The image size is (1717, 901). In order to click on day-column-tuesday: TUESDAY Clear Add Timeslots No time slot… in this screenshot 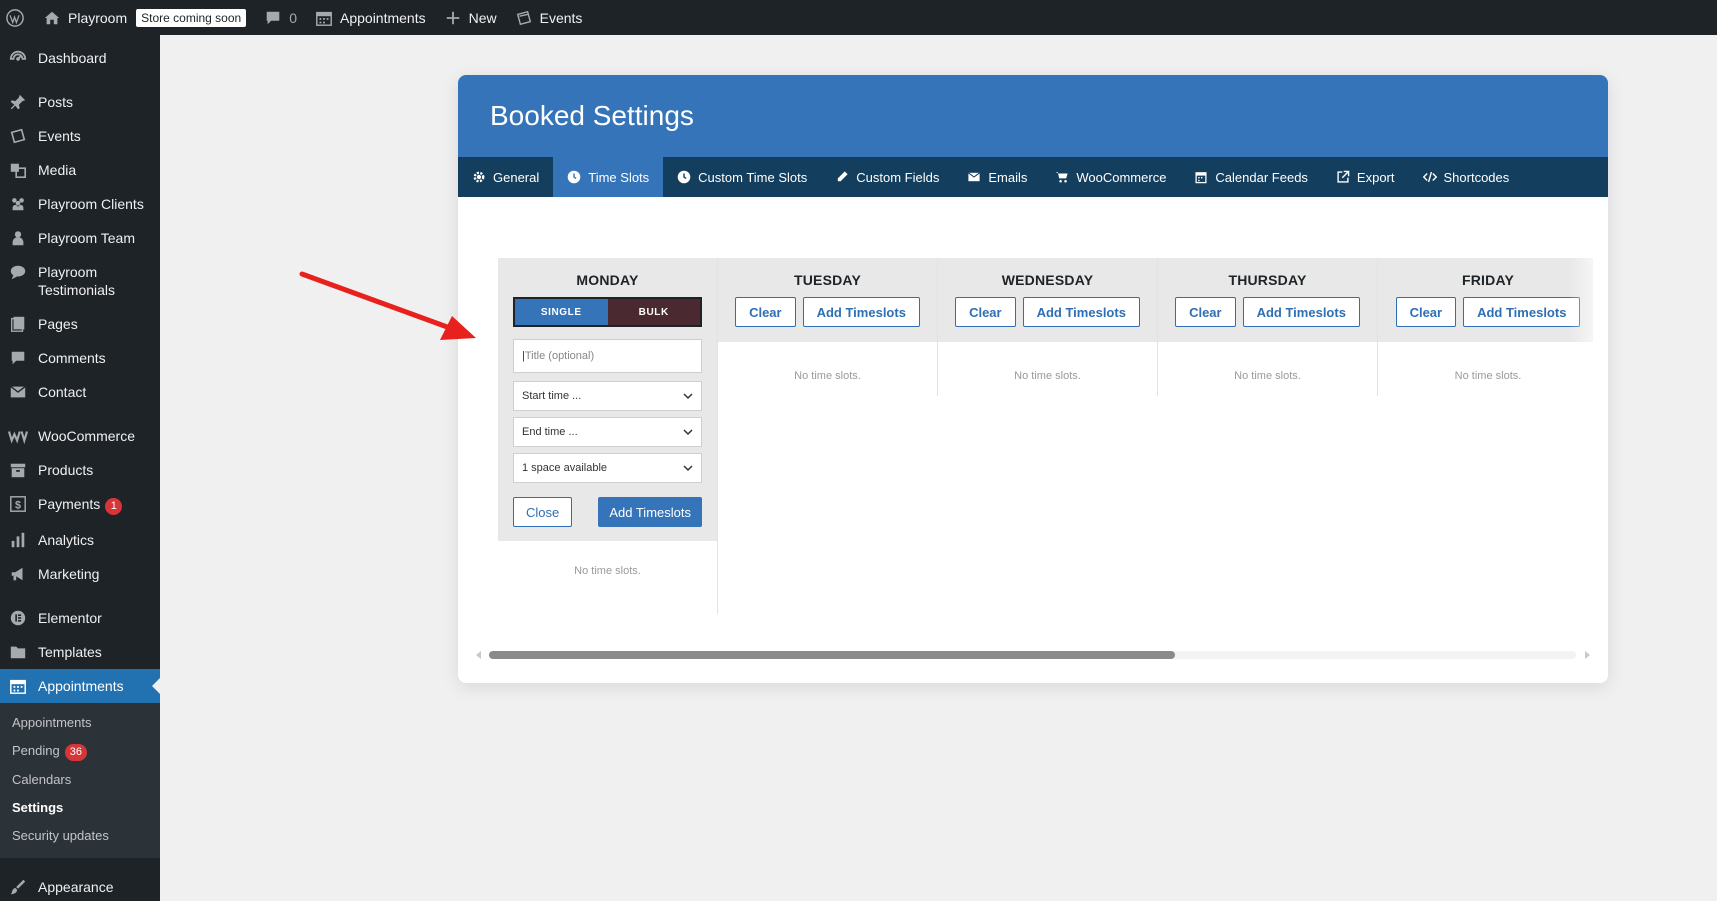, I will do `click(828, 327)`.